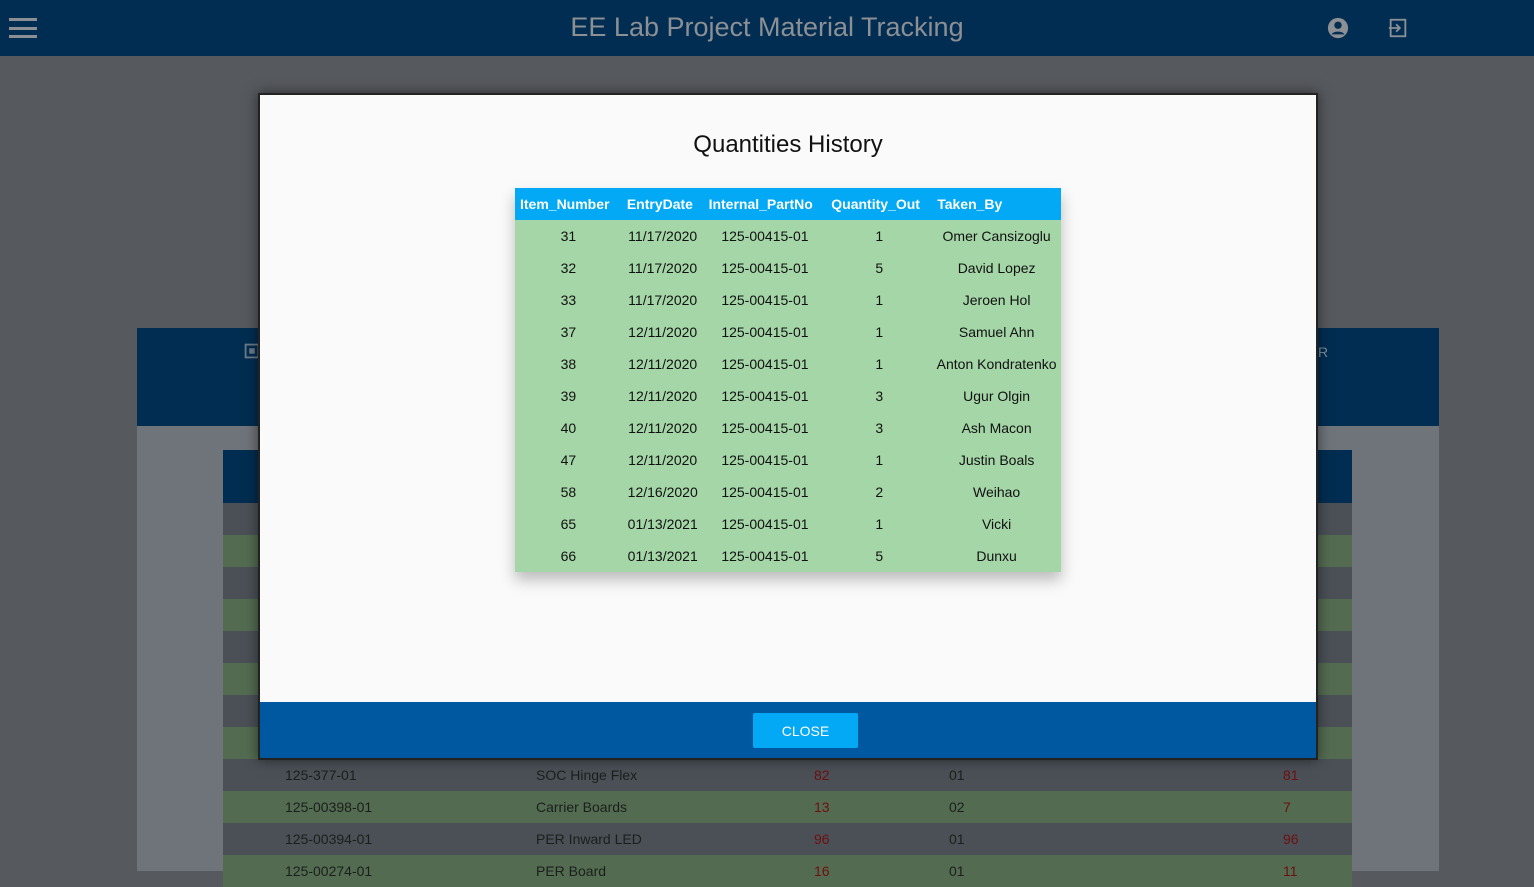 This screenshot has height=887, width=1534. I want to click on table-row: 66 01/13/2021 125-00415-01 5 Dunxu, so click(788, 556).